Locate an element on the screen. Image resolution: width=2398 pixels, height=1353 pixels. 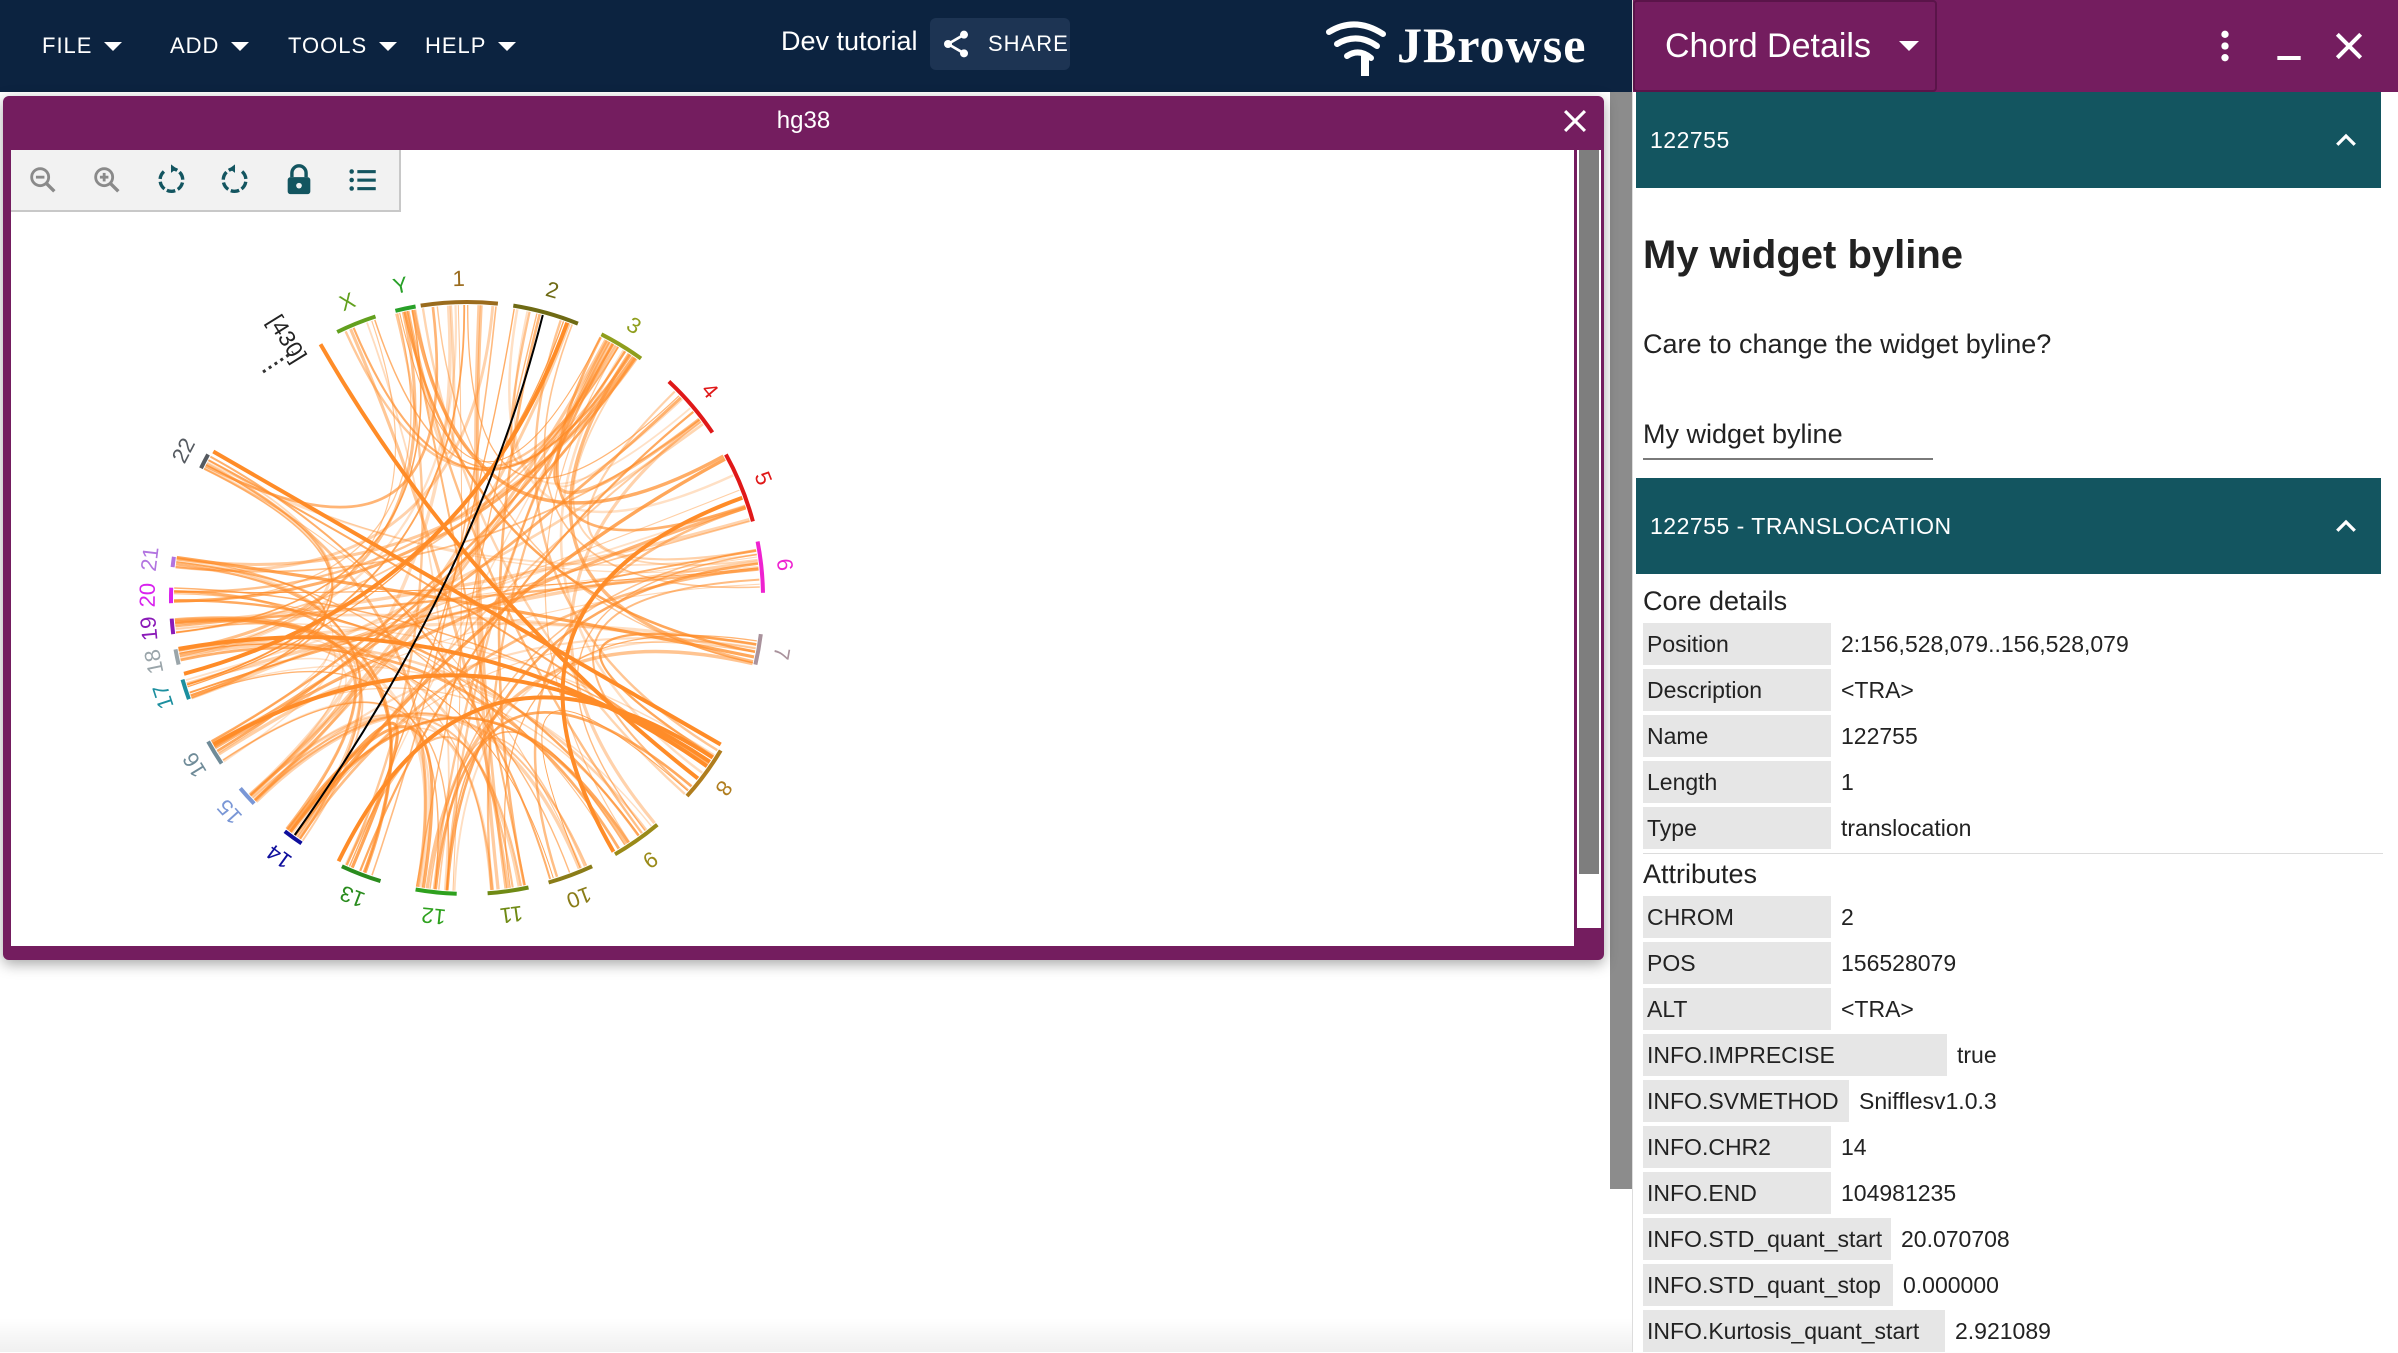
attribute-row: INFO.IMPRECISE true is located at coordinates (1820, 1055).